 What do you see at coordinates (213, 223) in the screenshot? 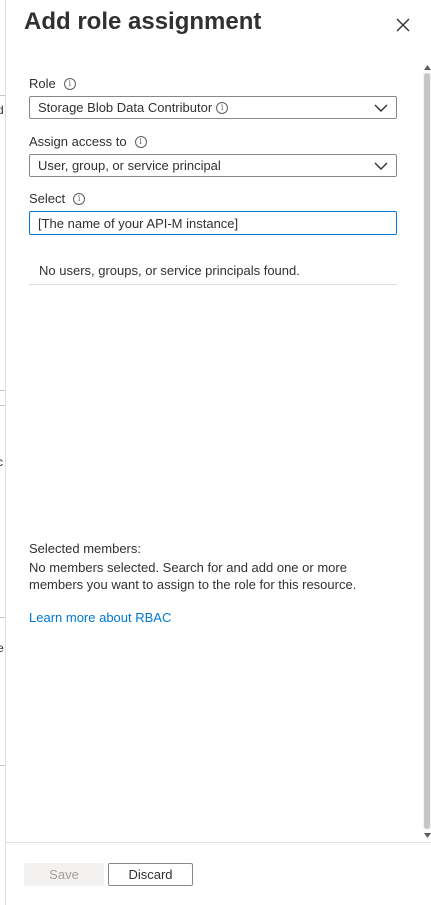
I see `select-search-input` at bounding box center [213, 223].